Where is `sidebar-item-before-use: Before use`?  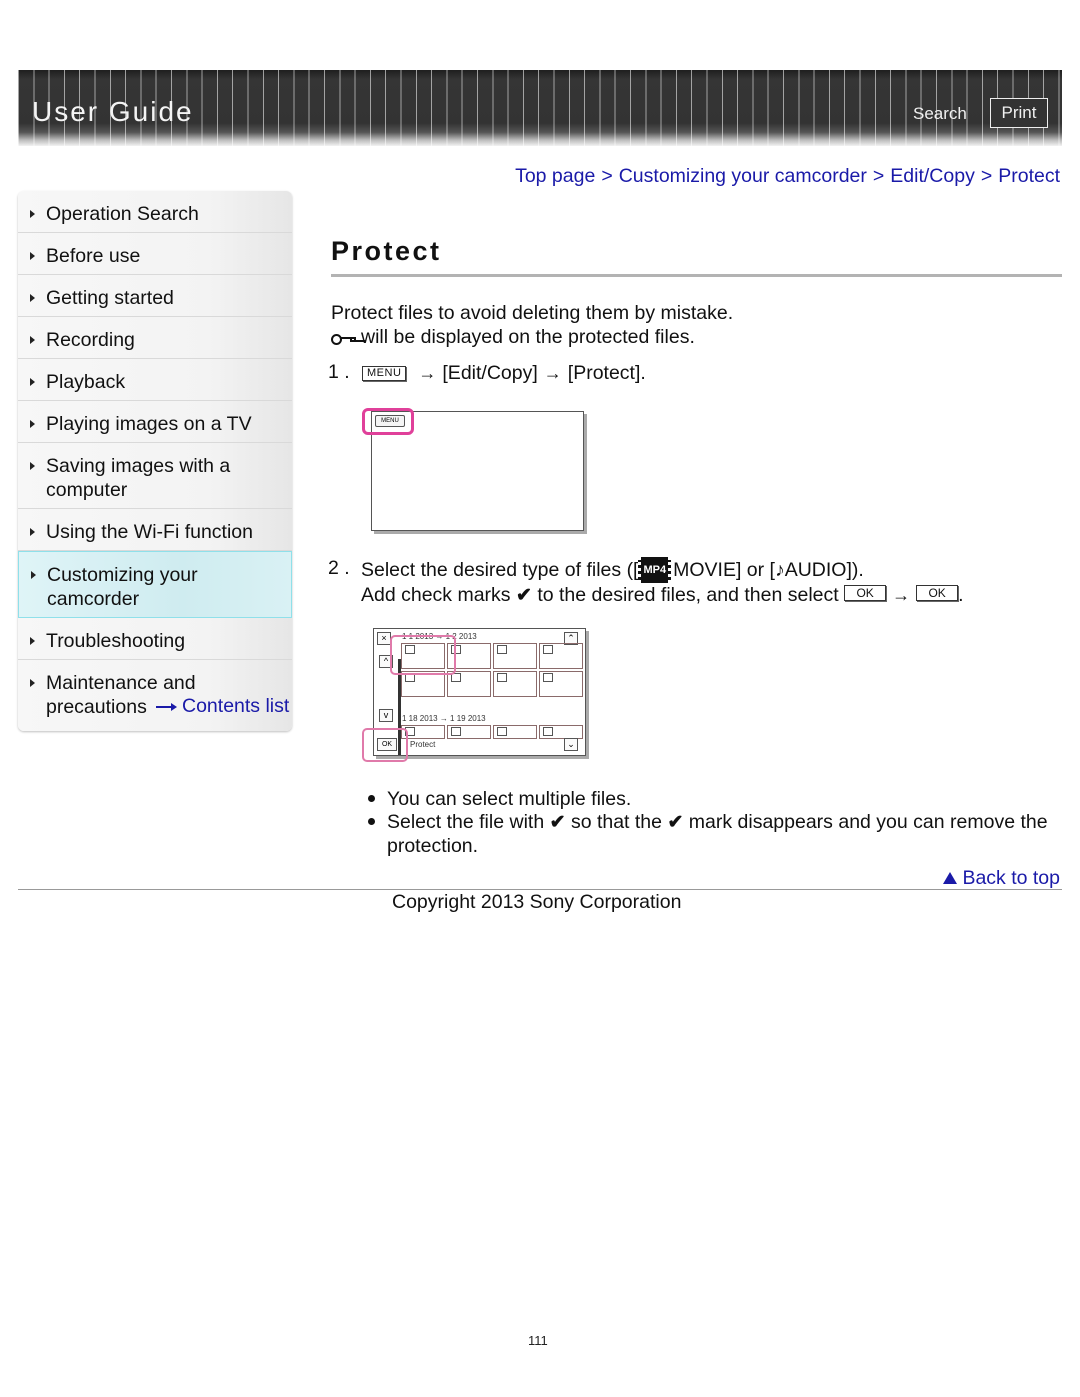
sidebar-item-before-use: Before use is located at coordinates (155, 254).